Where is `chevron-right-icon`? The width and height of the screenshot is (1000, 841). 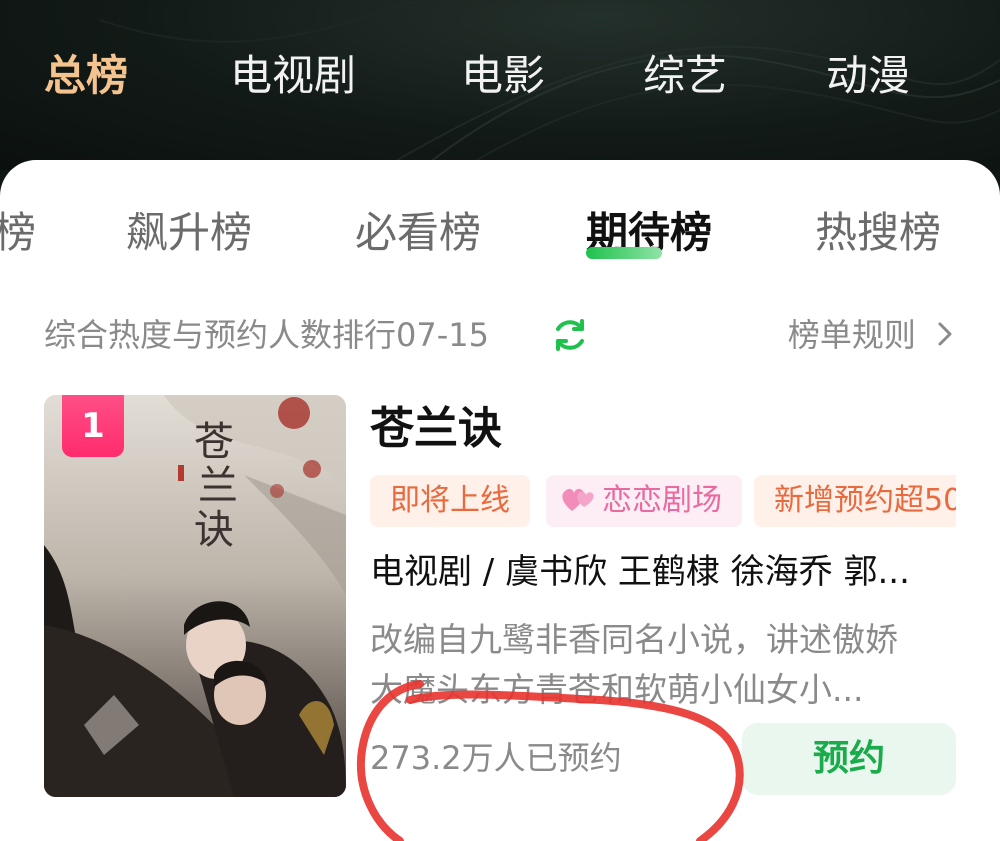
chevron-right-icon is located at coordinates (945, 334).